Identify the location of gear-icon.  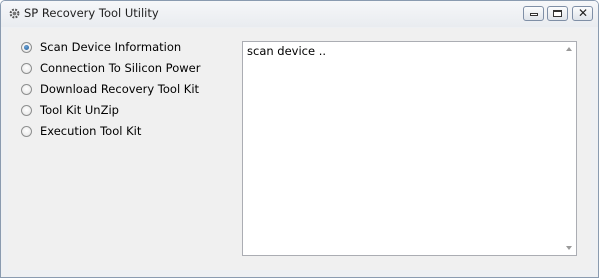
(14, 13).